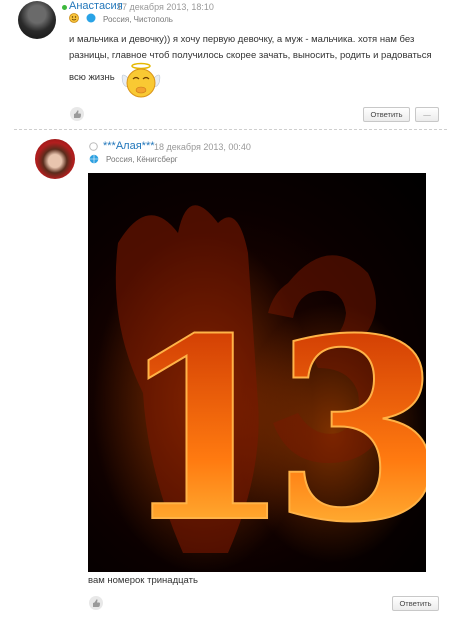 This screenshot has height=617, width=451. I want to click on comment2-author-link: ***Алая***, so click(129, 146).